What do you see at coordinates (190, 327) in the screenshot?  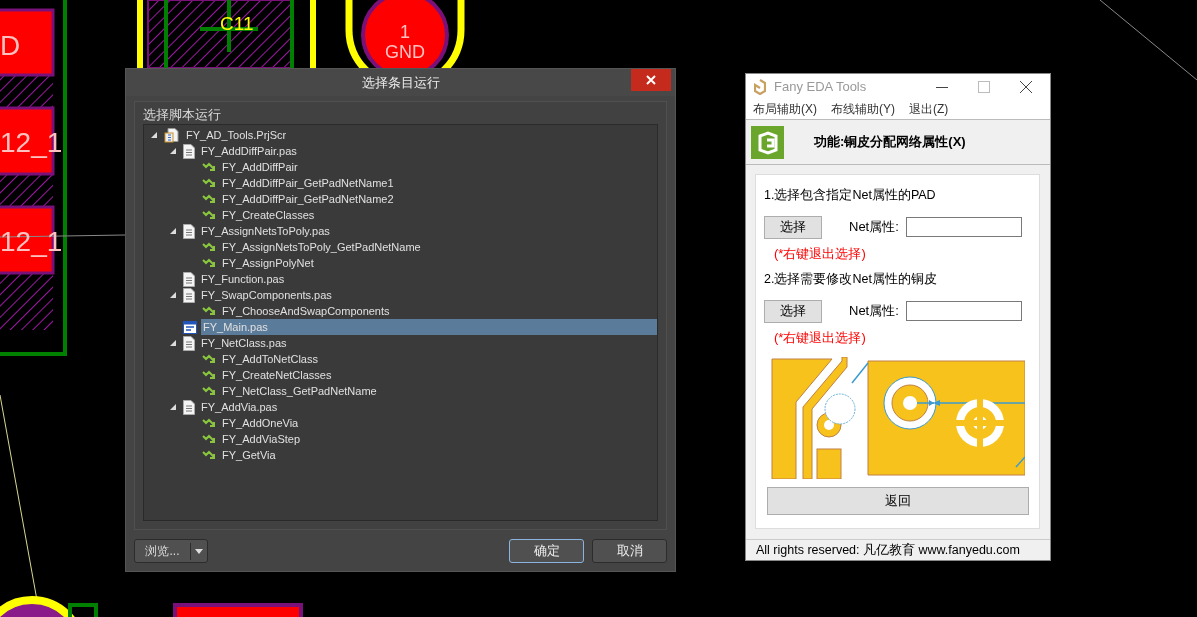 I see `form-file-icon` at bounding box center [190, 327].